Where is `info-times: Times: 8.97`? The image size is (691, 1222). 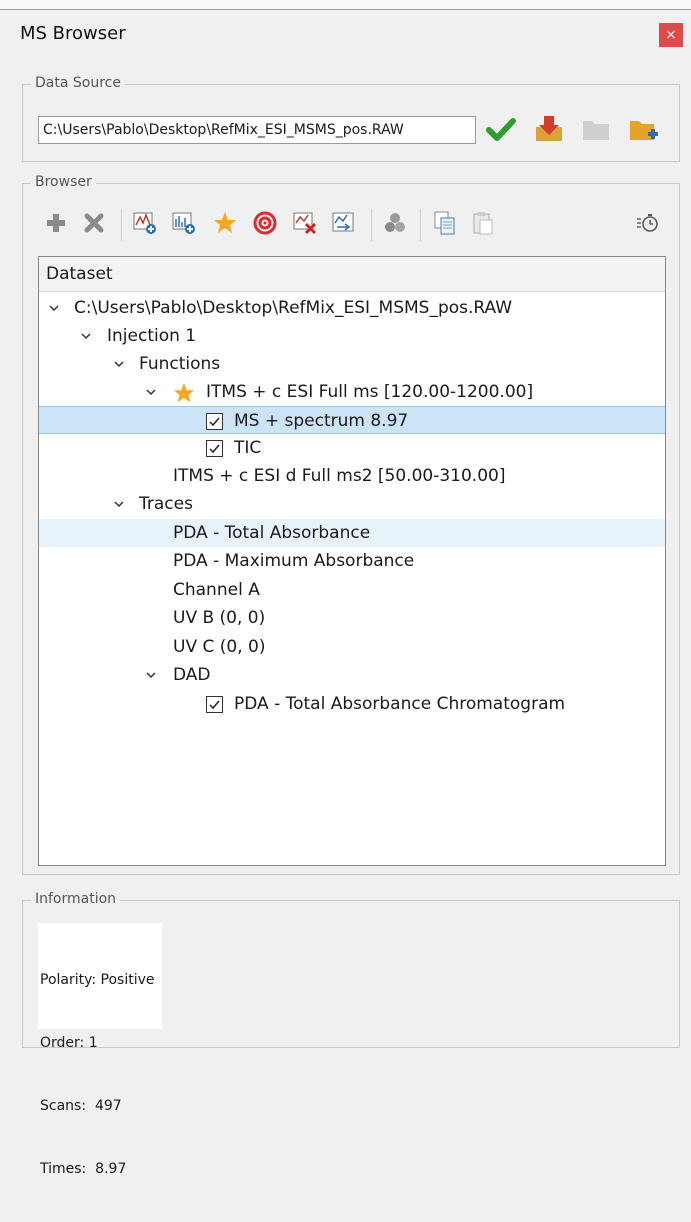
info-times: Times: 8.97 is located at coordinates (83, 1169).